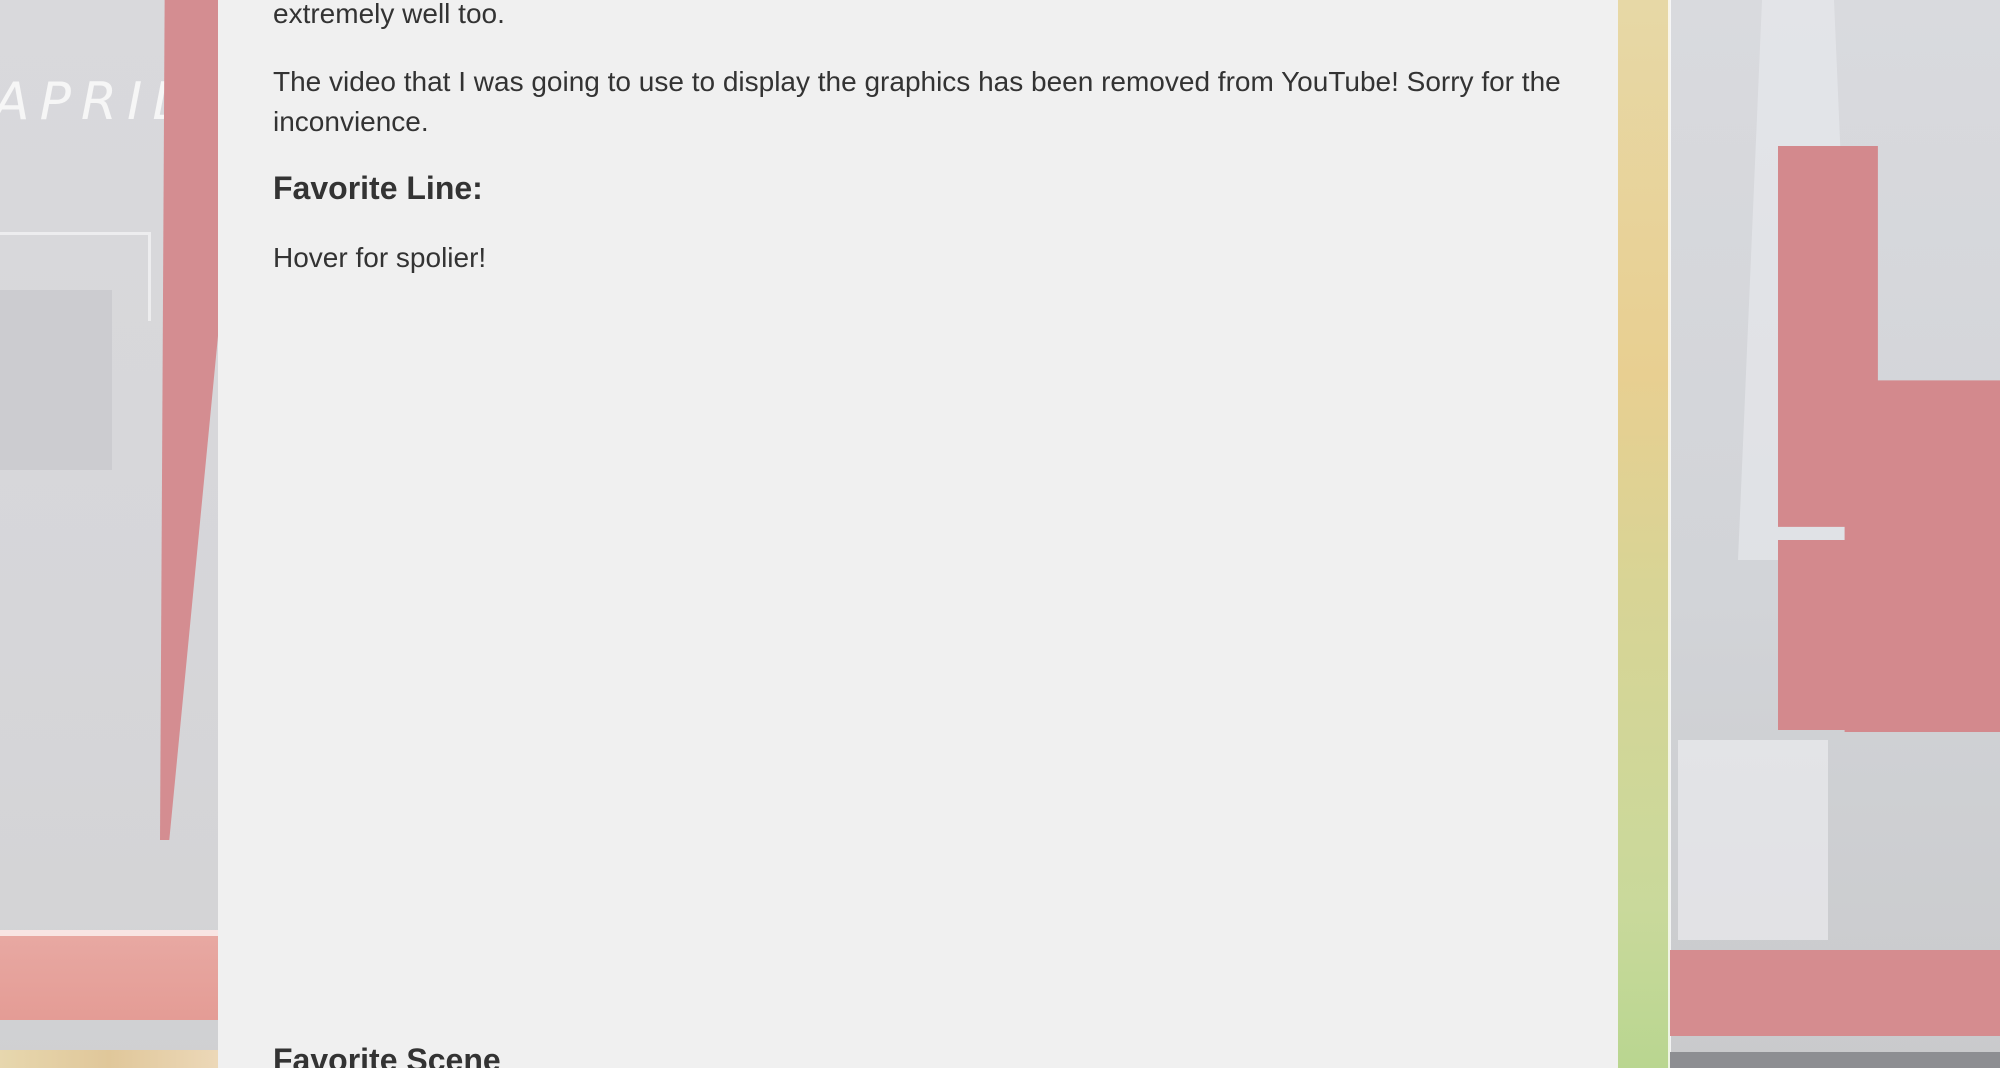 The height and width of the screenshot is (1068, 2000). Describe the element at coordinates (379, 258) in the screenshot. I see `spoiler-hint: Hover for spolier!` at that location.